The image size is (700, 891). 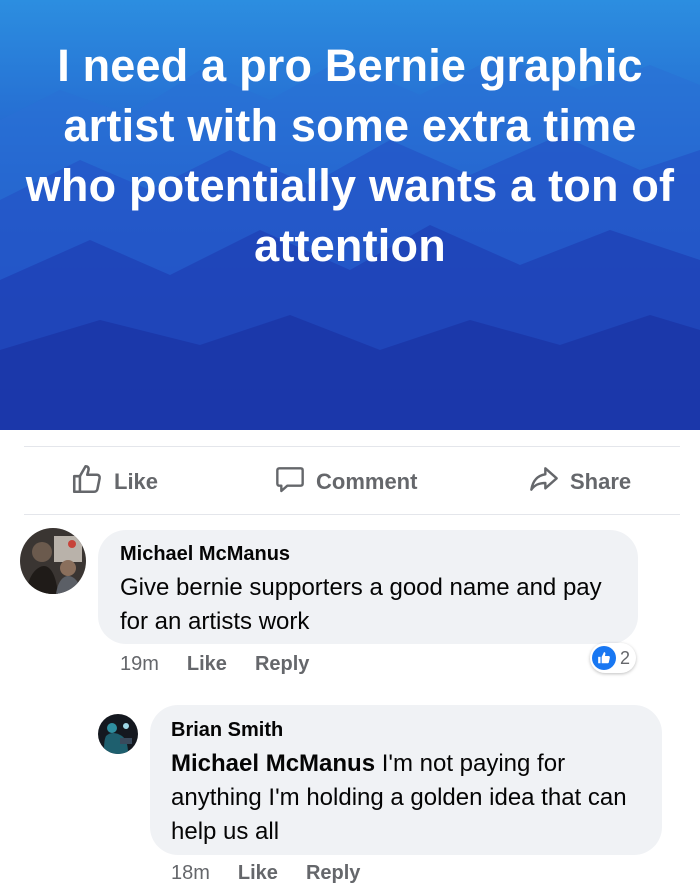 I want to click on reaction-count-badge: 2, so click(x=613, y=658).